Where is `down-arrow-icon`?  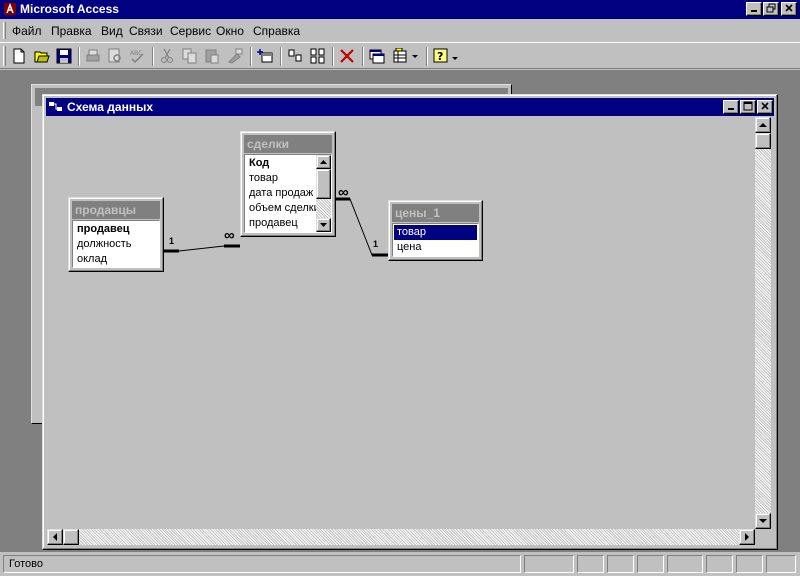
down-arrow-icon is located at coordinates (323, 225).